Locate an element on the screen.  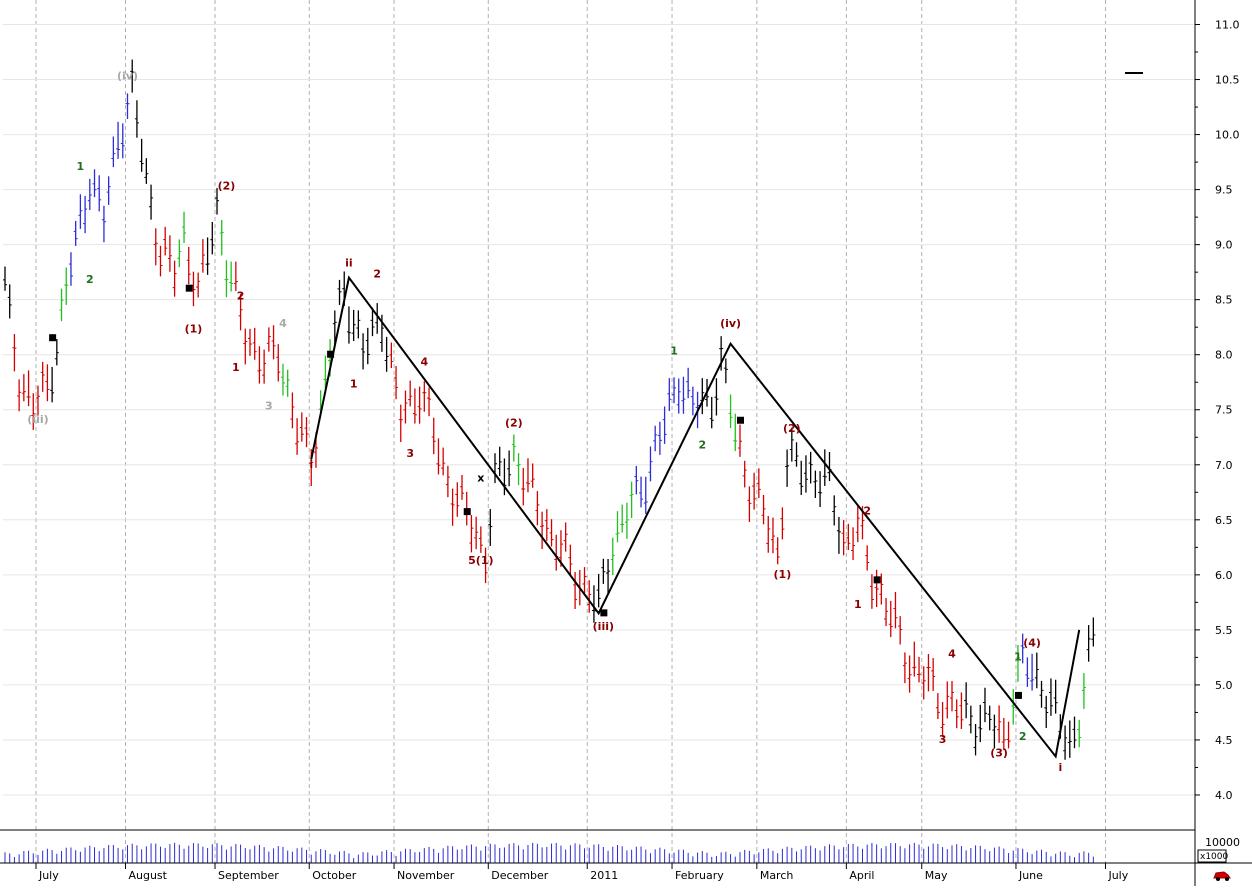
month-label: October is located at coordinates (334, 875).